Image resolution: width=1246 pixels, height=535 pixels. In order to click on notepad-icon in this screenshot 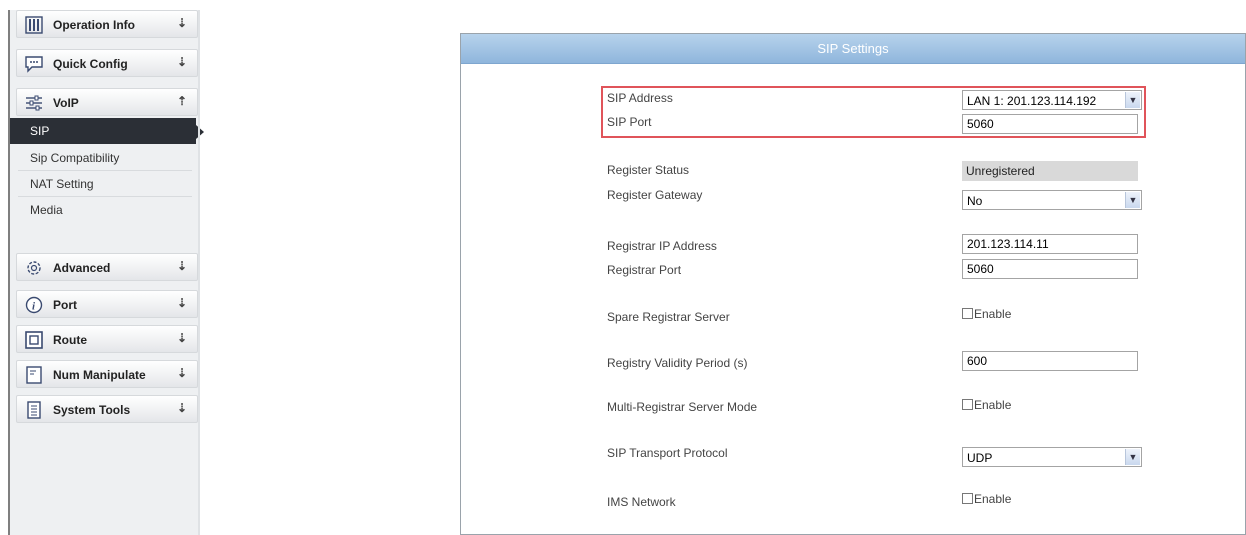, I will do `click(34, 410)`.